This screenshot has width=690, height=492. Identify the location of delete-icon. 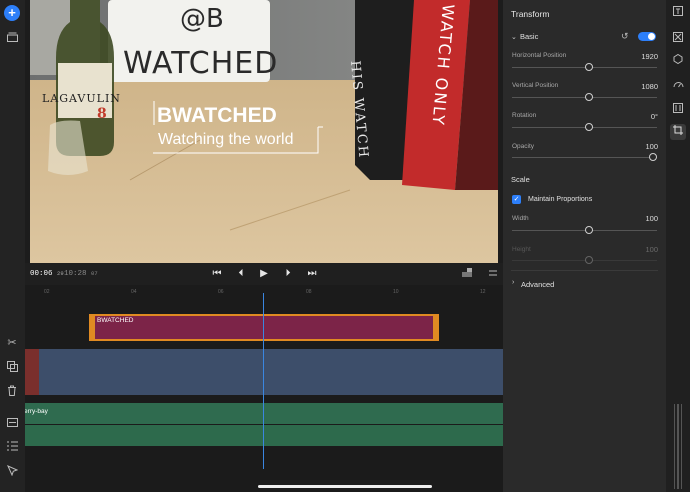
(12, 390).